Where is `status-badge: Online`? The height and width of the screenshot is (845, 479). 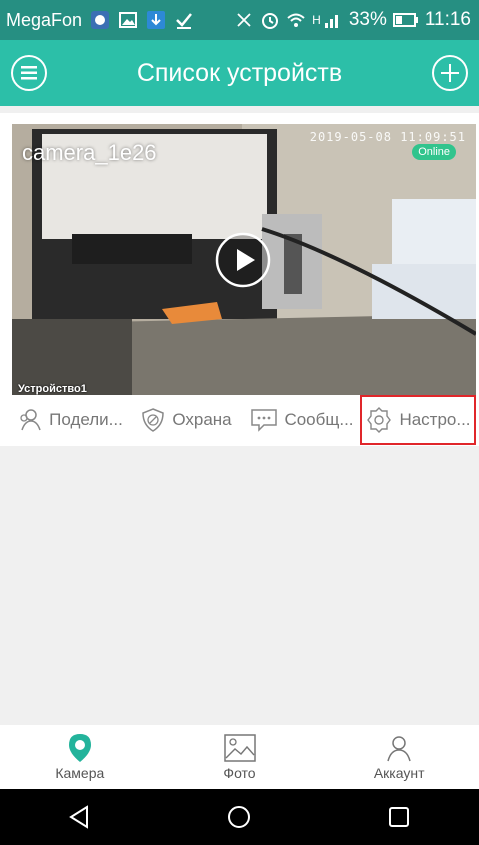 status-badge: Online is located at coordinates (434, 152).